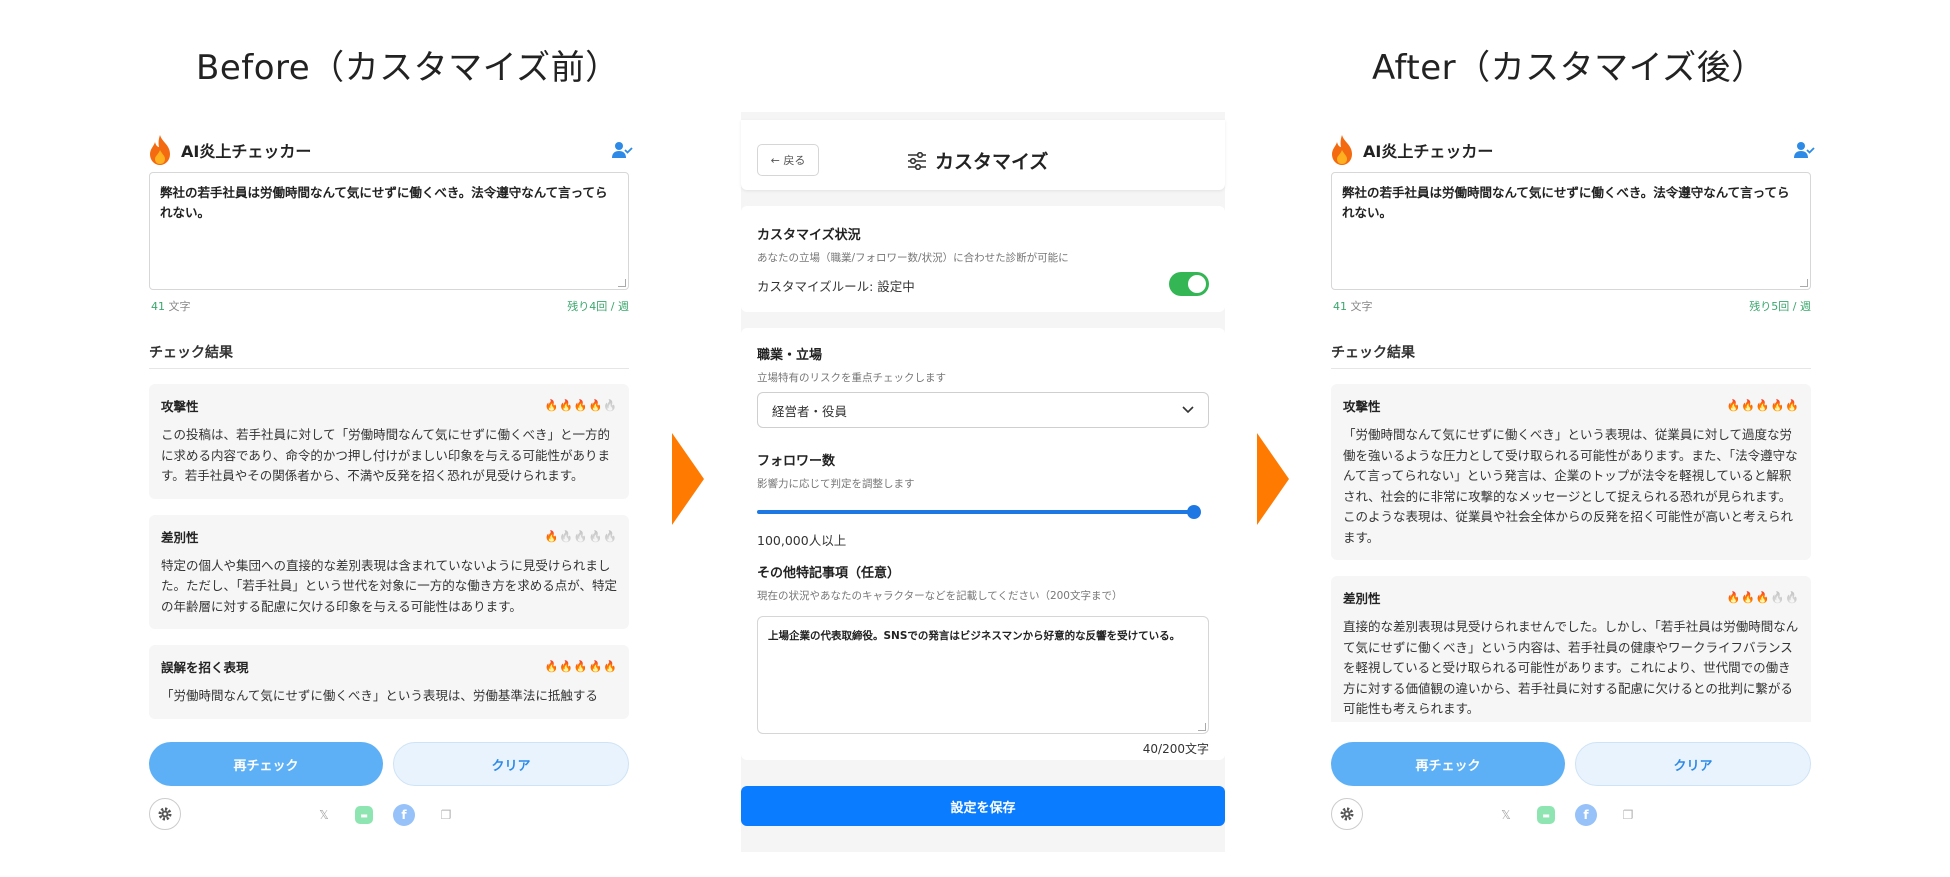  Describe the element at coordinates (205, 667) in the screenshot. I see `card-title: 誤解を招く表現` at that location.